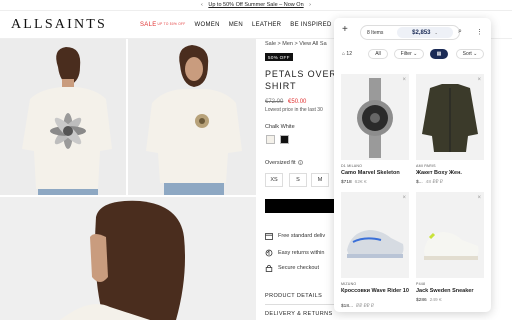 This screenshot has width=512, height=320. I want to click on grid-icon: ▦, so click(439, 54).